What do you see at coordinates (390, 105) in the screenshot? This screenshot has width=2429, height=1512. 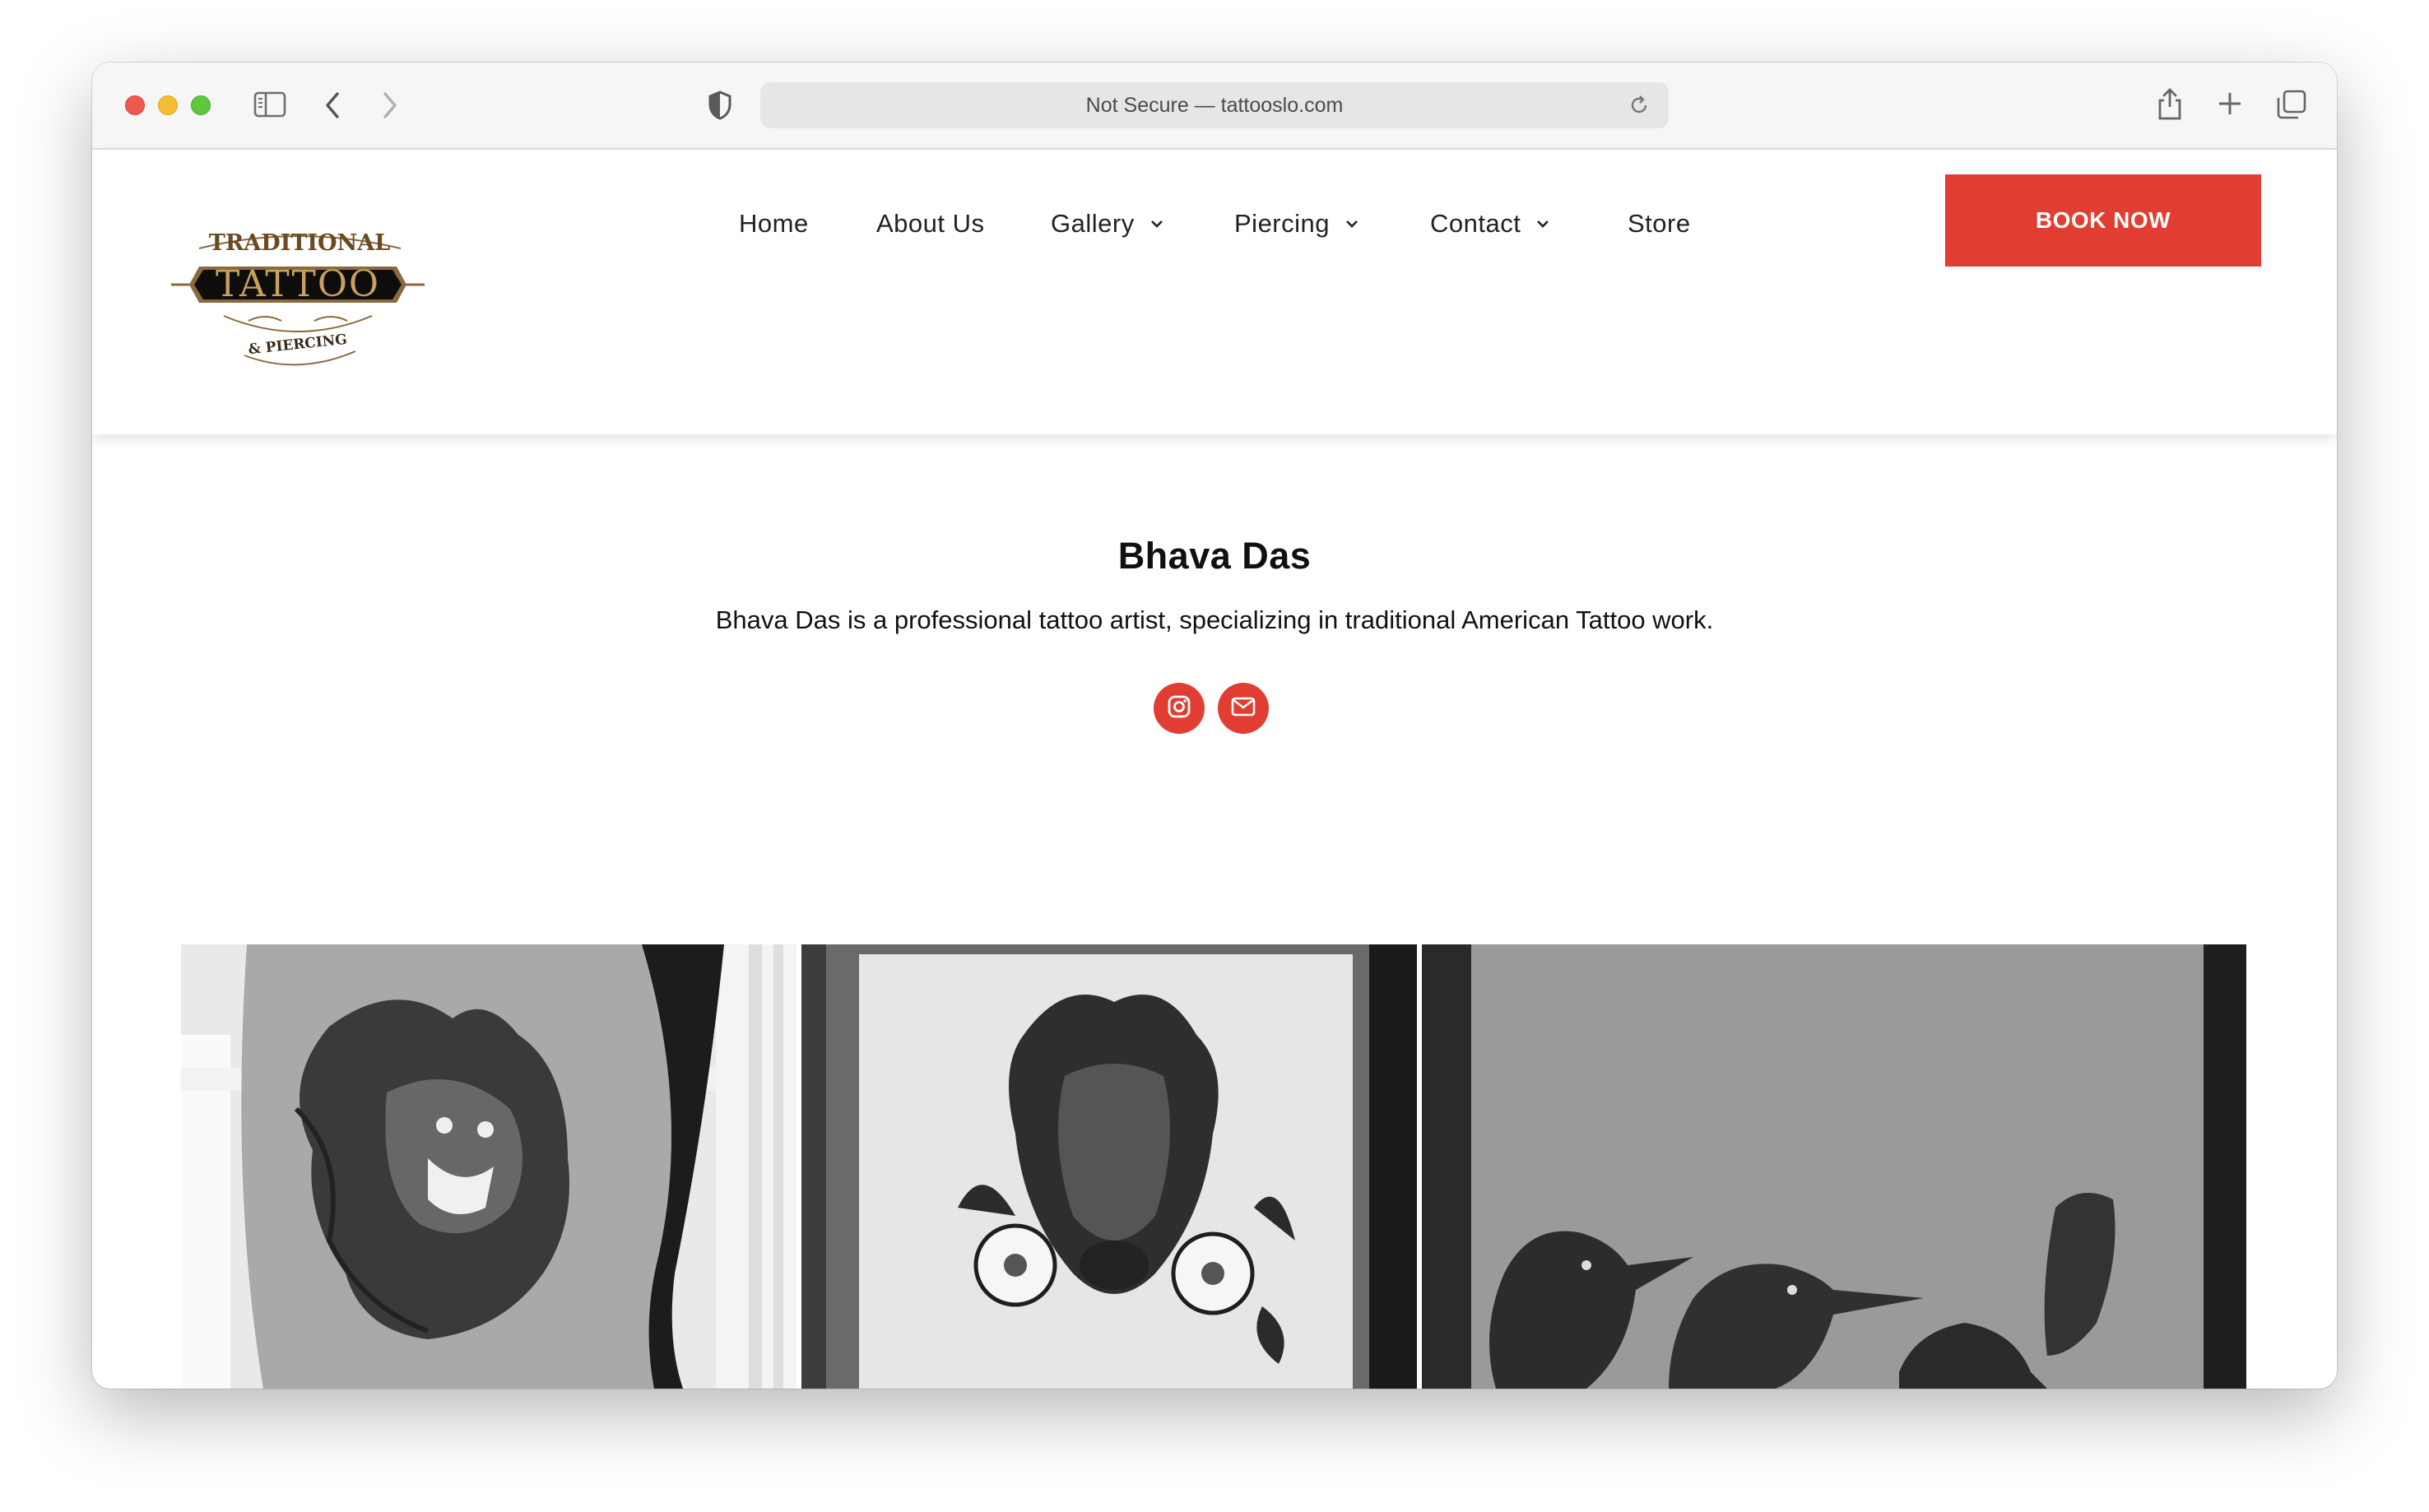 I see `forward-arrow-icon` at bounding box center [390, 105].